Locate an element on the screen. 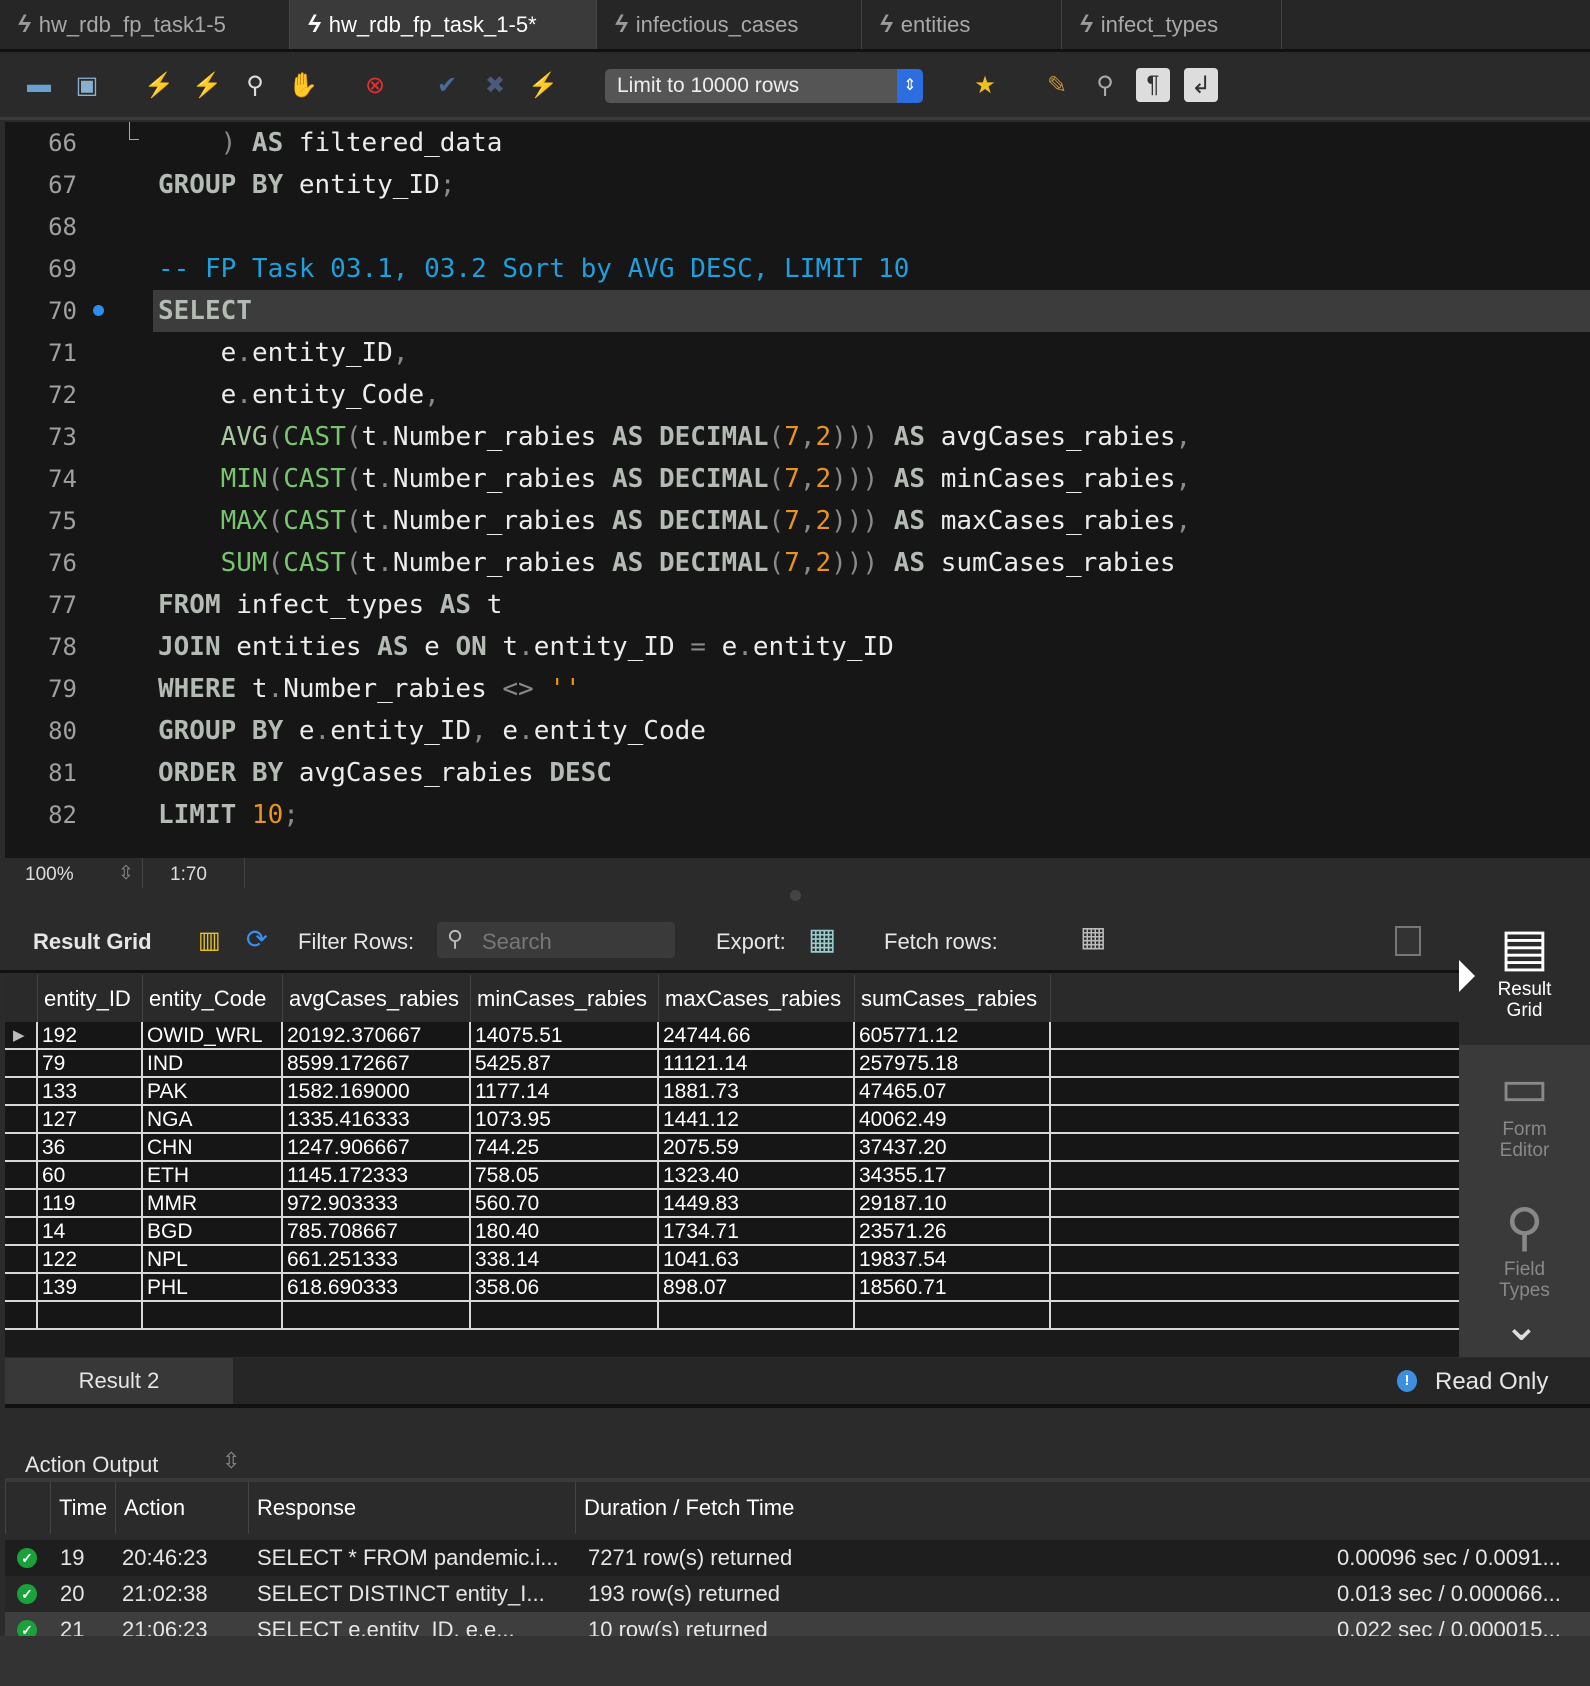 This screenshot has height=1686, width=1590. beautify-icon: ✎ is located at coordinates (1057, 85).